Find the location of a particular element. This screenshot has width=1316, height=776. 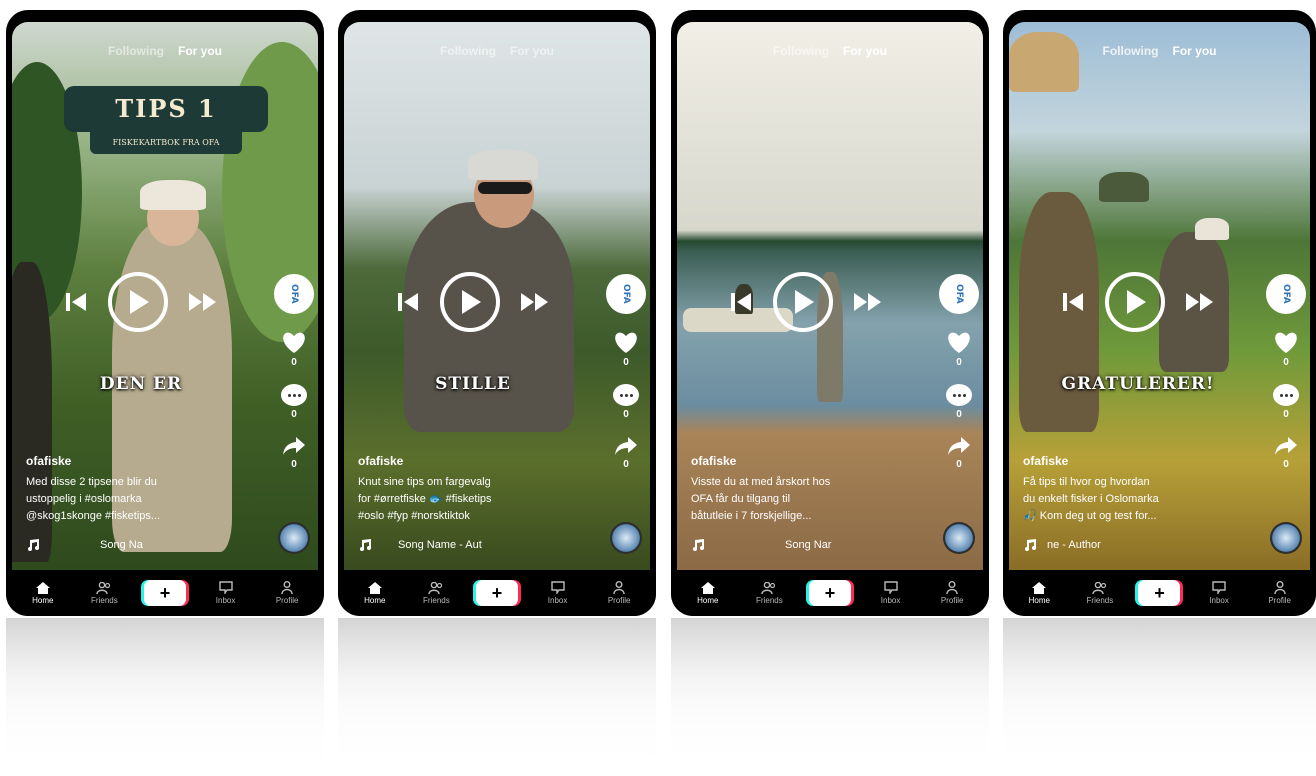

caption-line: #oslo #fyp #norsktiktok is located at coordinates (414, 516).